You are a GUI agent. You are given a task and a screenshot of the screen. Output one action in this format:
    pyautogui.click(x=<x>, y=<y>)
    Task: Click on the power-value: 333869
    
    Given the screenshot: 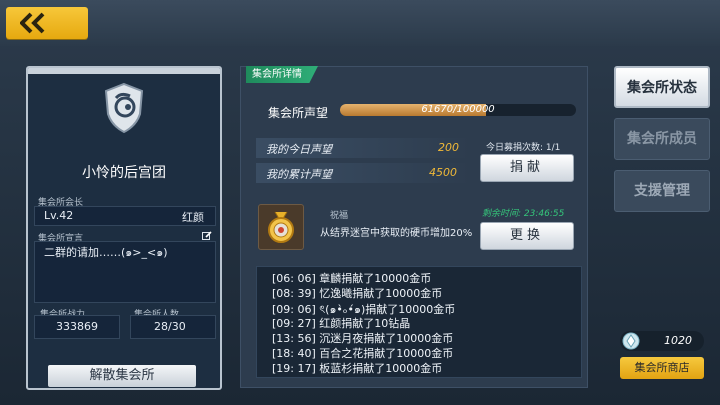 What is the action you would take?
    pyautogui.click(x=77, y=326)
    